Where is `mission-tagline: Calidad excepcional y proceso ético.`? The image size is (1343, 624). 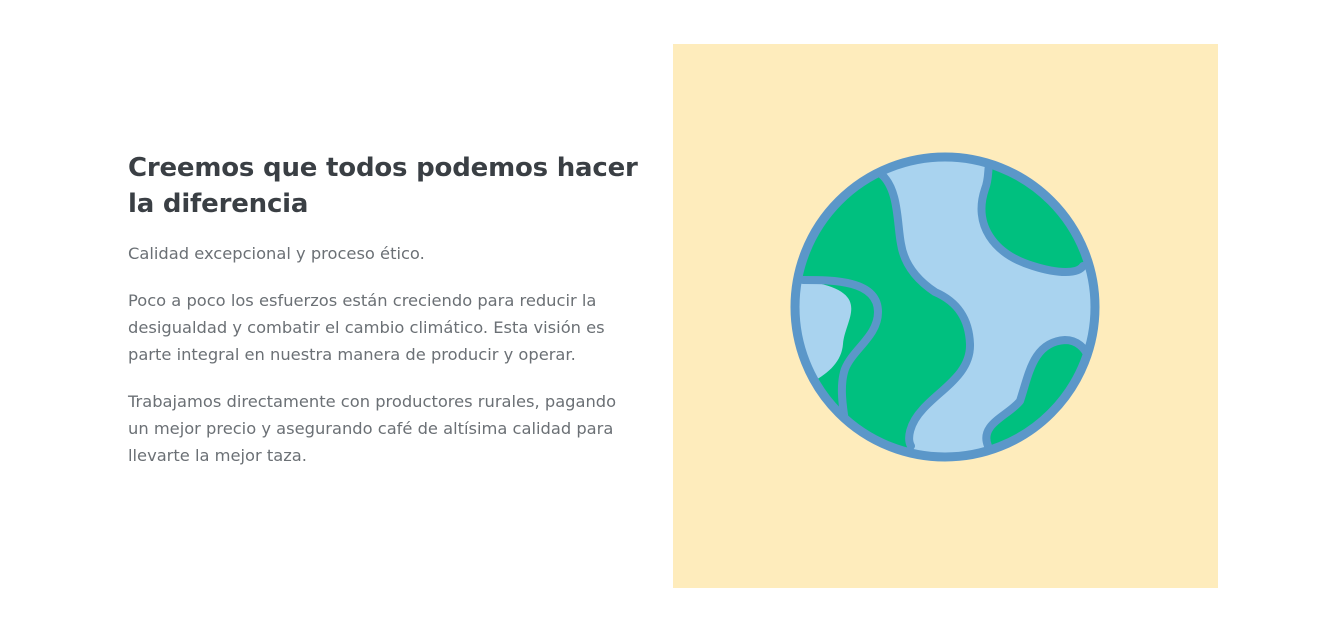
mission-tagline: Calidad excepcional y proceso ético. is located at coordinates (276, 253).